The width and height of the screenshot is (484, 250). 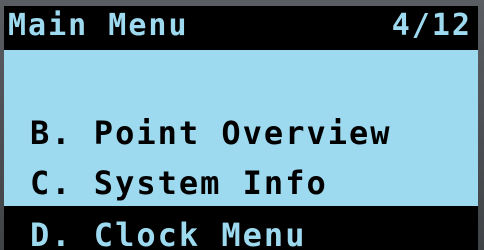 What do you see at coordinates (168, 233) in the screenshot?
I see `menu-item-label: D. Clock Menu` at bounding box center [168, 233].